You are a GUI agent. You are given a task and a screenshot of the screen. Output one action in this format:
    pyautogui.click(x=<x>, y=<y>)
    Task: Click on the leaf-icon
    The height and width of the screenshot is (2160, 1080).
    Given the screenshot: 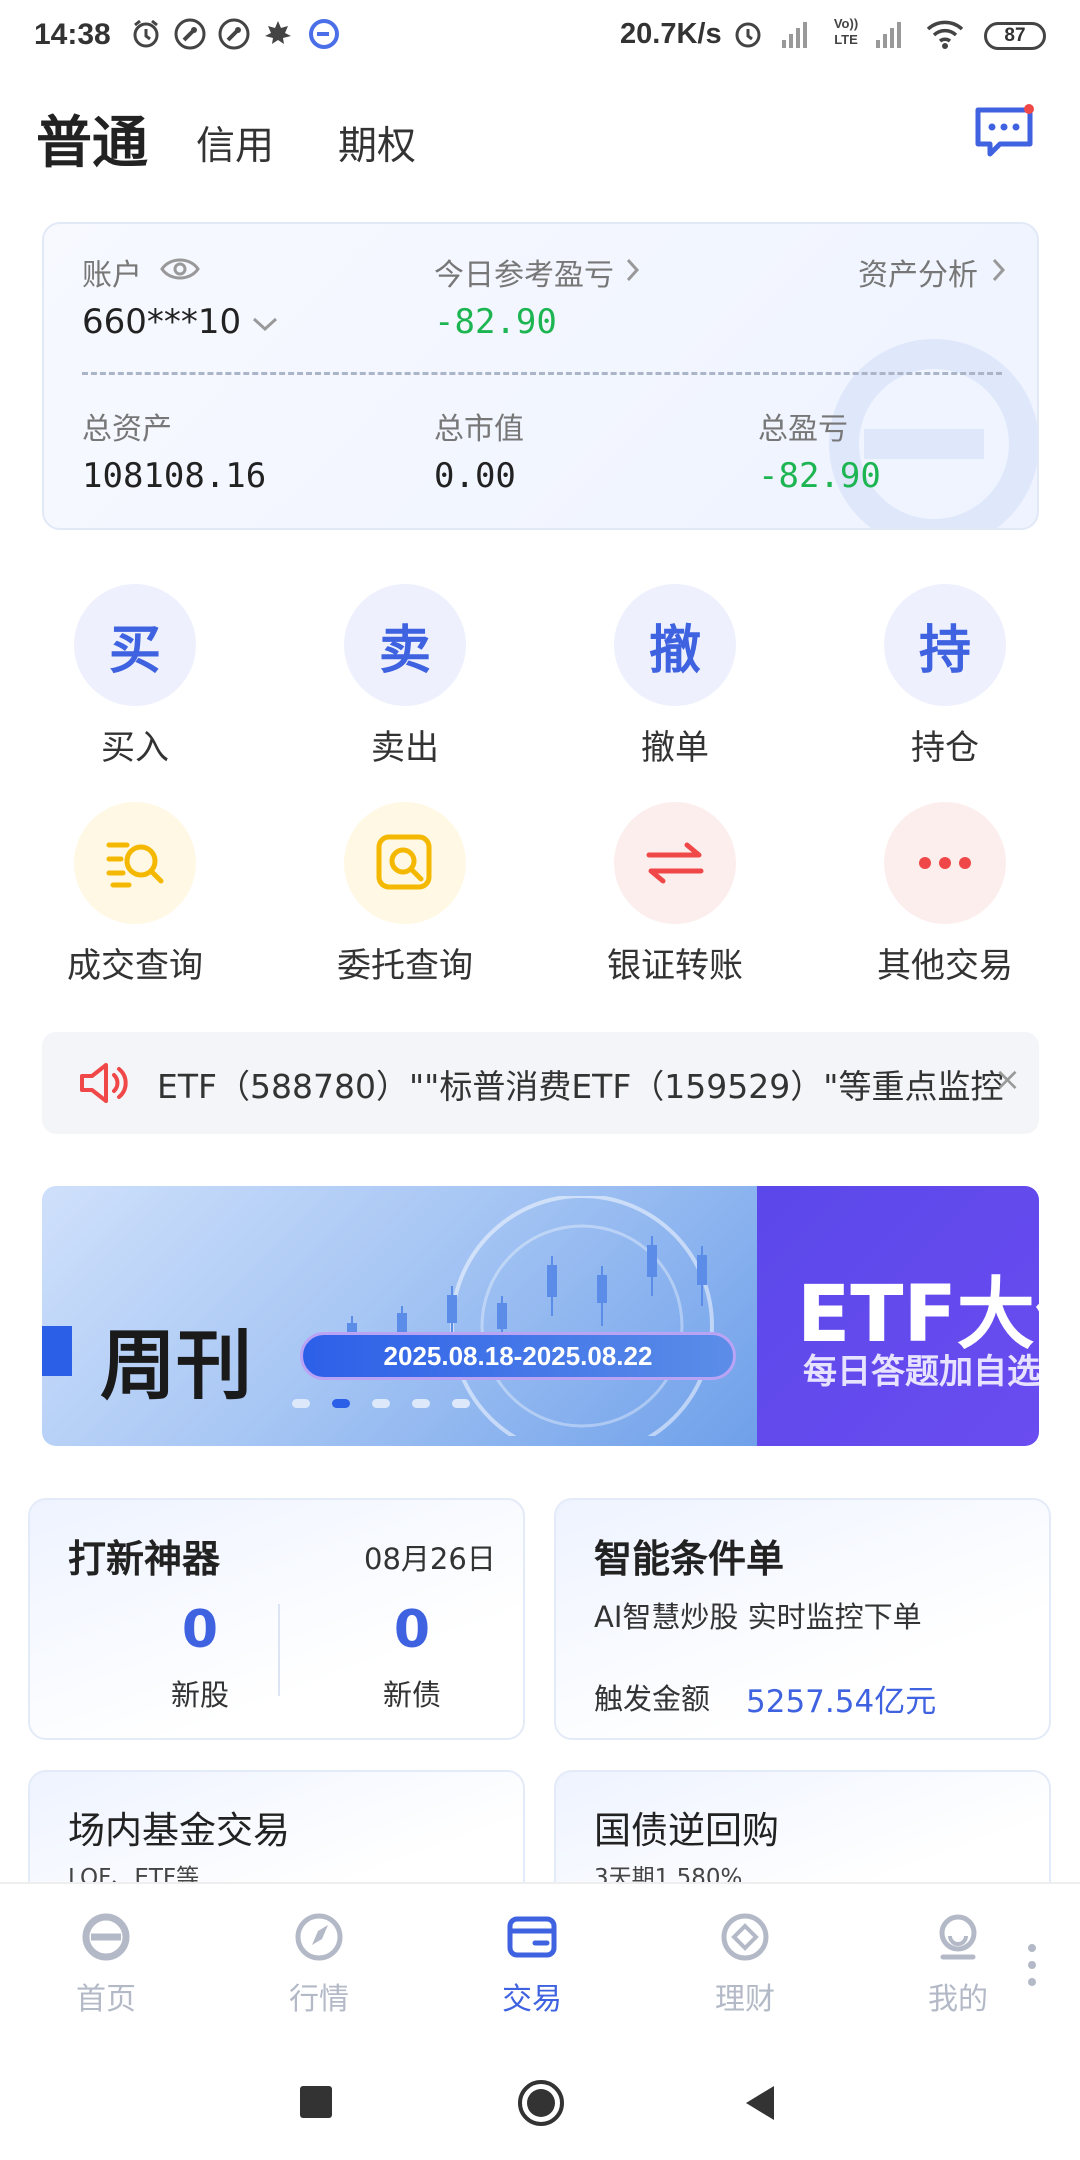 What is the action you would take?
    pyautogui.click(x=278, y=32)
    